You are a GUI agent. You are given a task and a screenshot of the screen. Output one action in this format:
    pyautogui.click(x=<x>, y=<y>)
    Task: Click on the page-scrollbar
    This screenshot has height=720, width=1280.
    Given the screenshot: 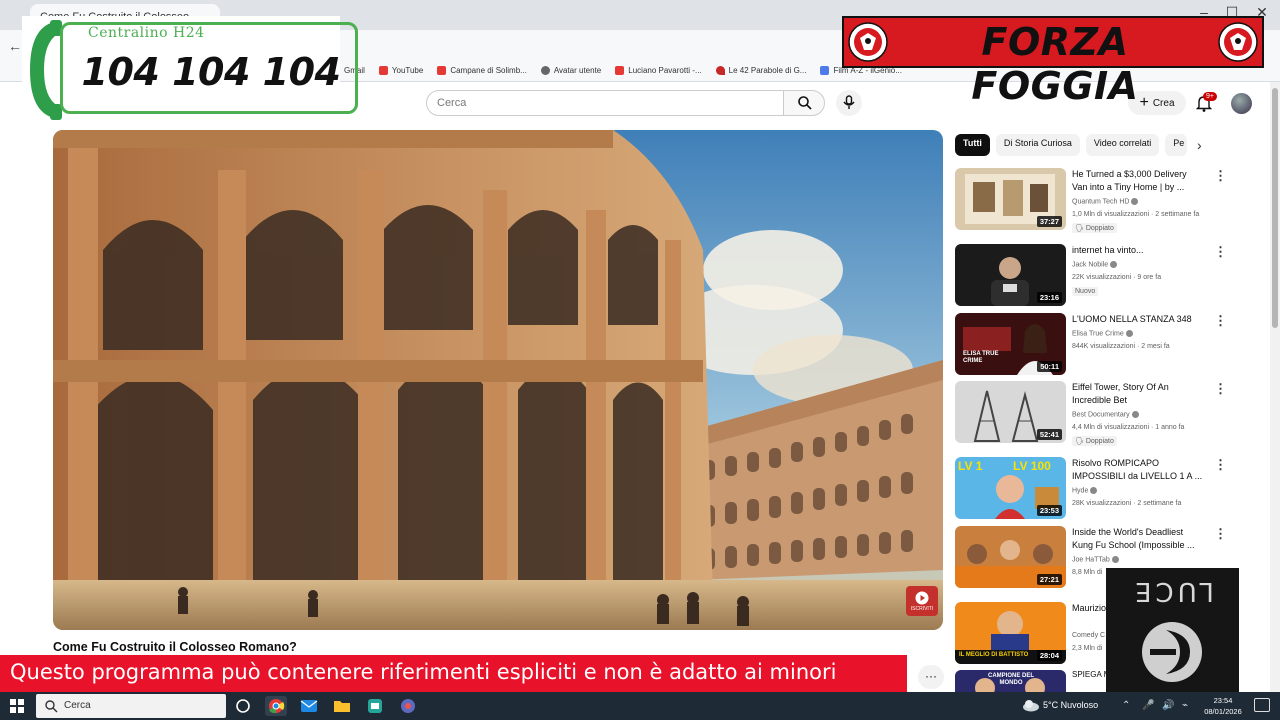 What is the action you would take?
    pyautogui.click(x=1275, y=387)
    